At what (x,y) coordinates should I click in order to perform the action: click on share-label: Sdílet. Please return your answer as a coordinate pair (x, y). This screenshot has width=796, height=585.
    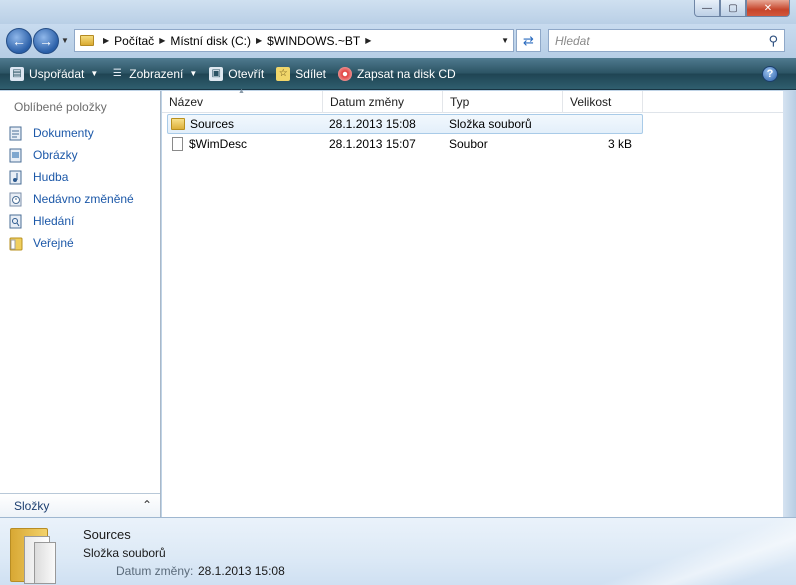
    Looking at the image, I should click on (310, 73).